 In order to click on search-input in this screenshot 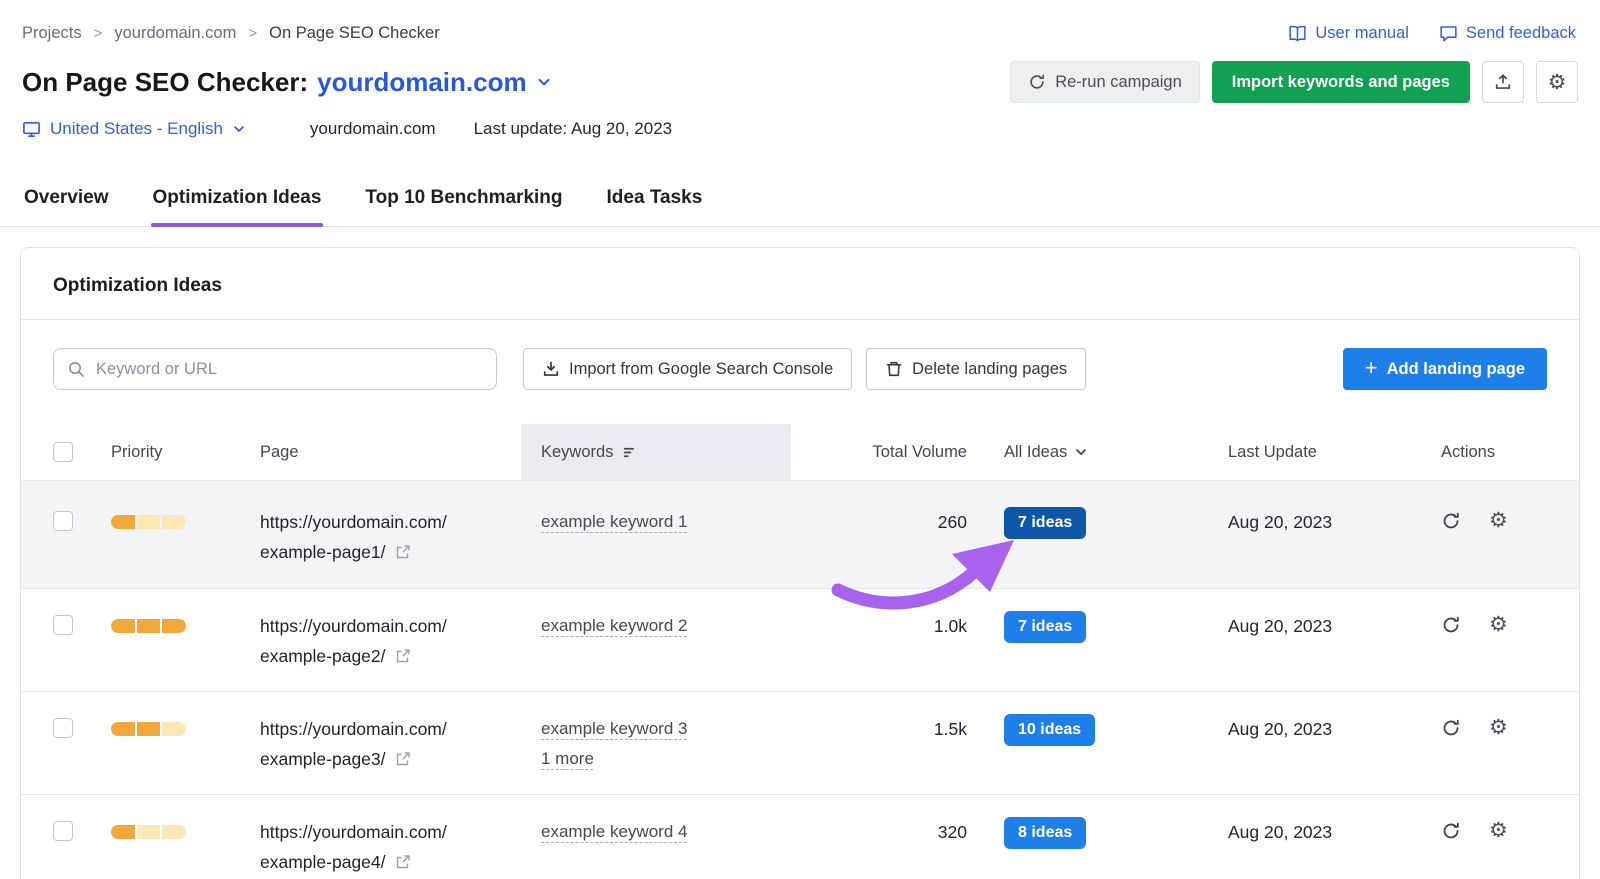, I will do `click(275, 369)`.